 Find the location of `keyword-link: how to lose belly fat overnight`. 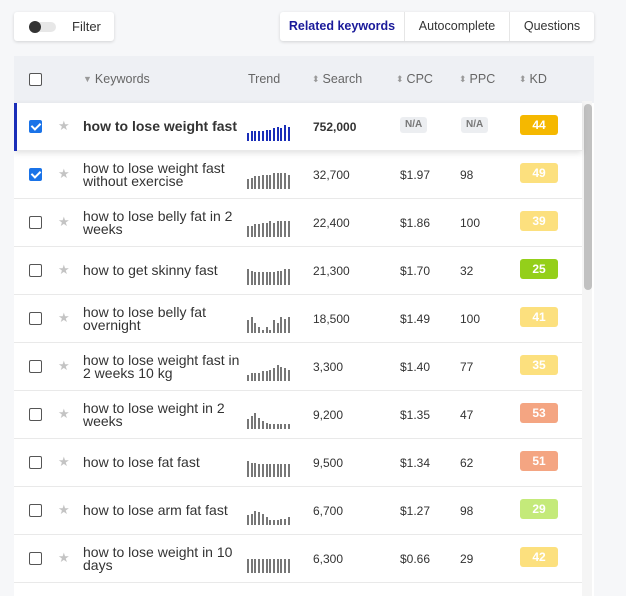

keyword-link: how to lose belly fat overnight is located at coordinates (162, 318).